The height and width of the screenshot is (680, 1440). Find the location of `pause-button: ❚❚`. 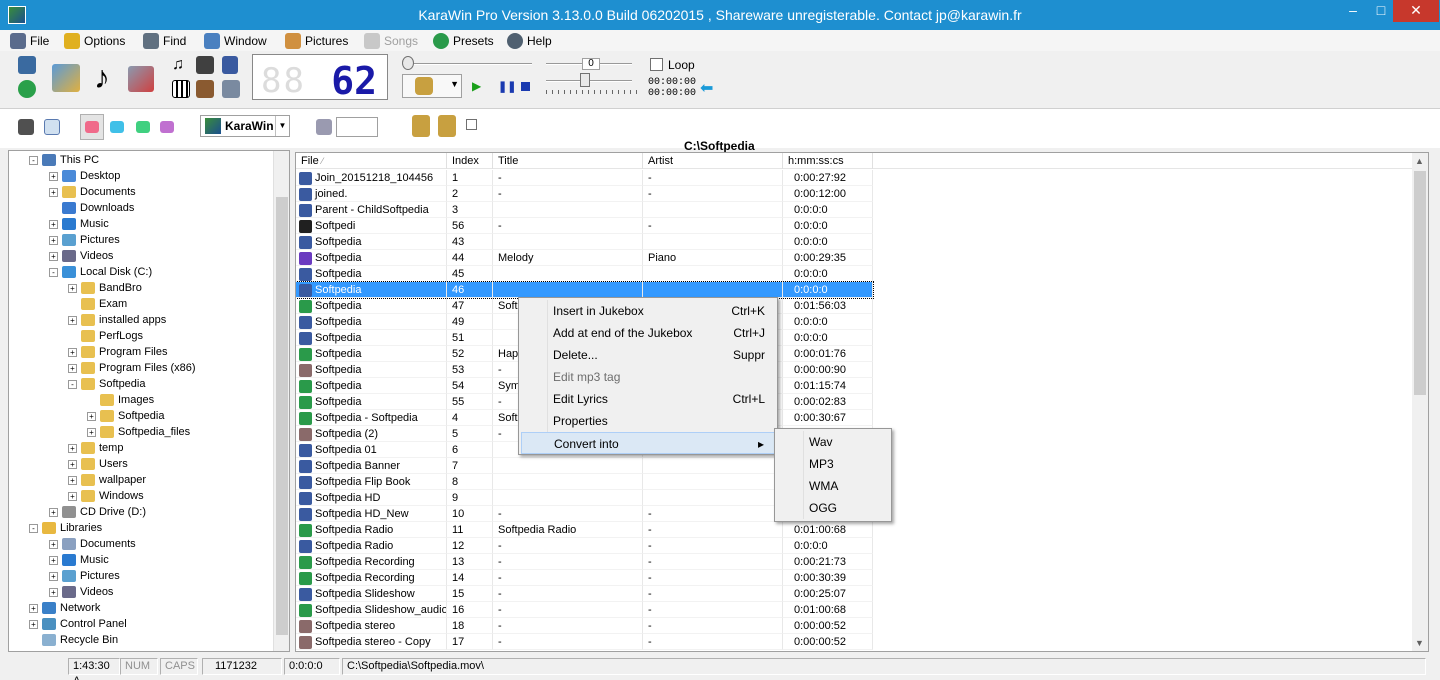

pause-button: ❚❚ is located at coordinates (507, 86).